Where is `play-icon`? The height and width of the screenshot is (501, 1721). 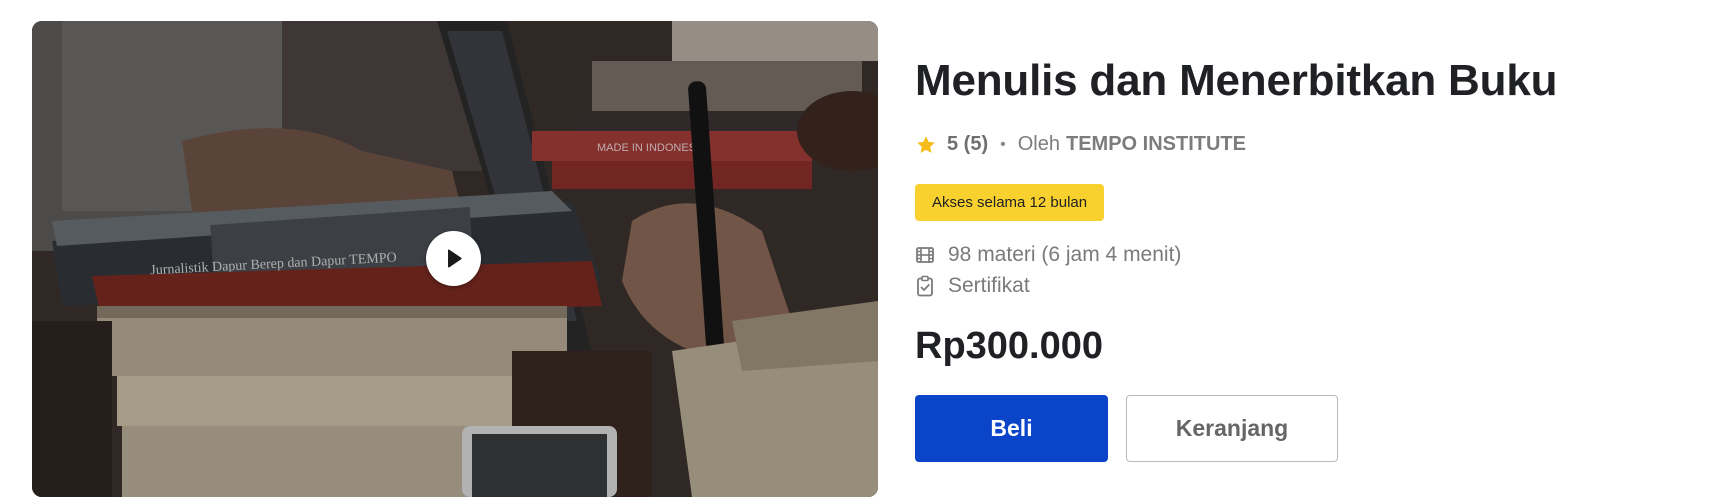
play-icon is located at coordinates (454, 258).